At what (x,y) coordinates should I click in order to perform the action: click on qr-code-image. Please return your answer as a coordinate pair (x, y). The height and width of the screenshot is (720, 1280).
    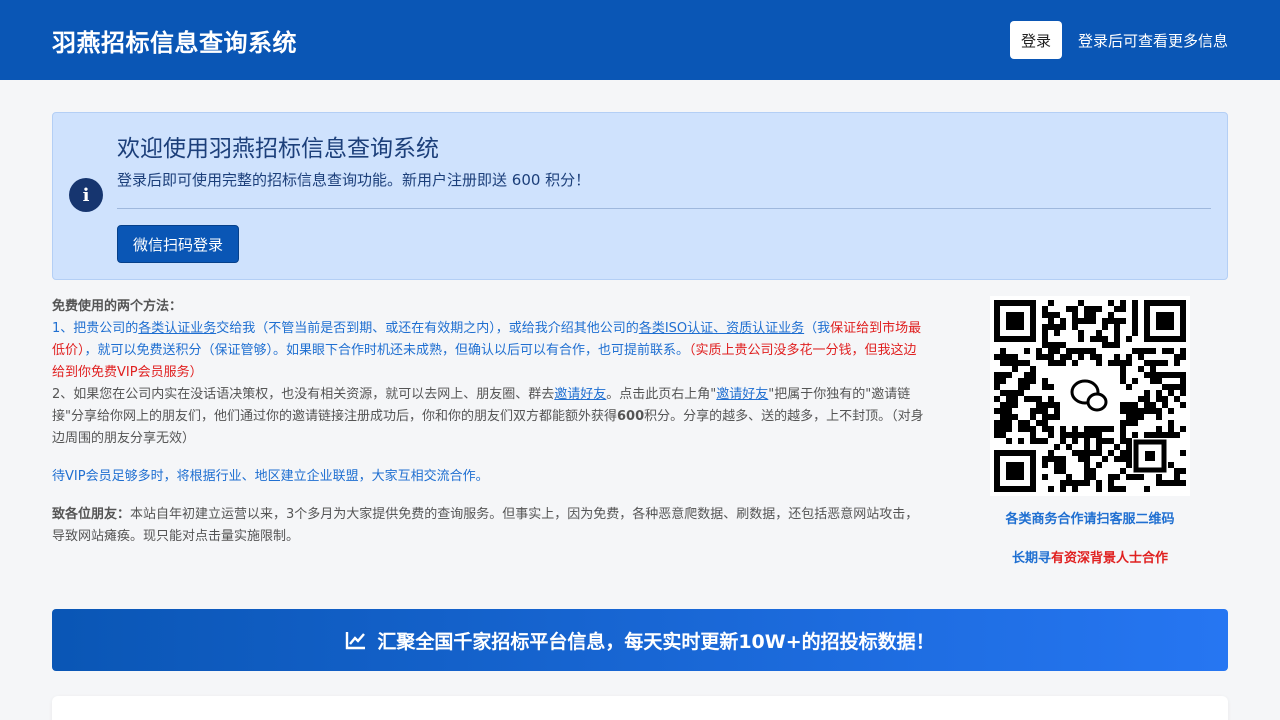
    Looking at the image, I should click on (1090, 396).